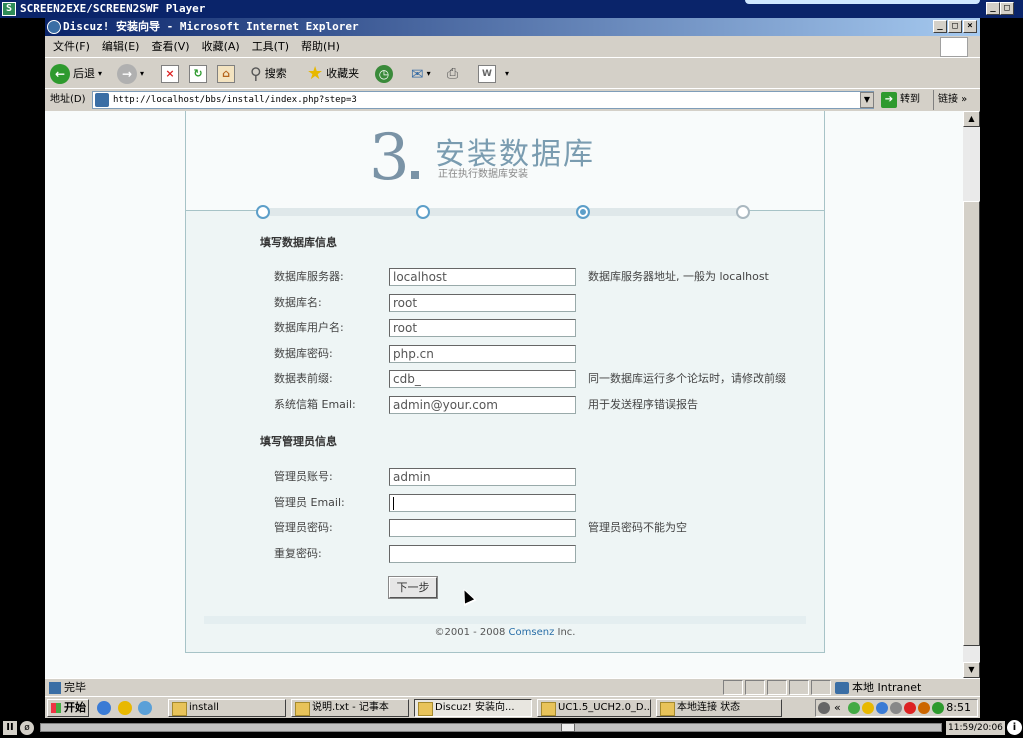  I want to click on tray-clock: 8:51, so click(958, 707).